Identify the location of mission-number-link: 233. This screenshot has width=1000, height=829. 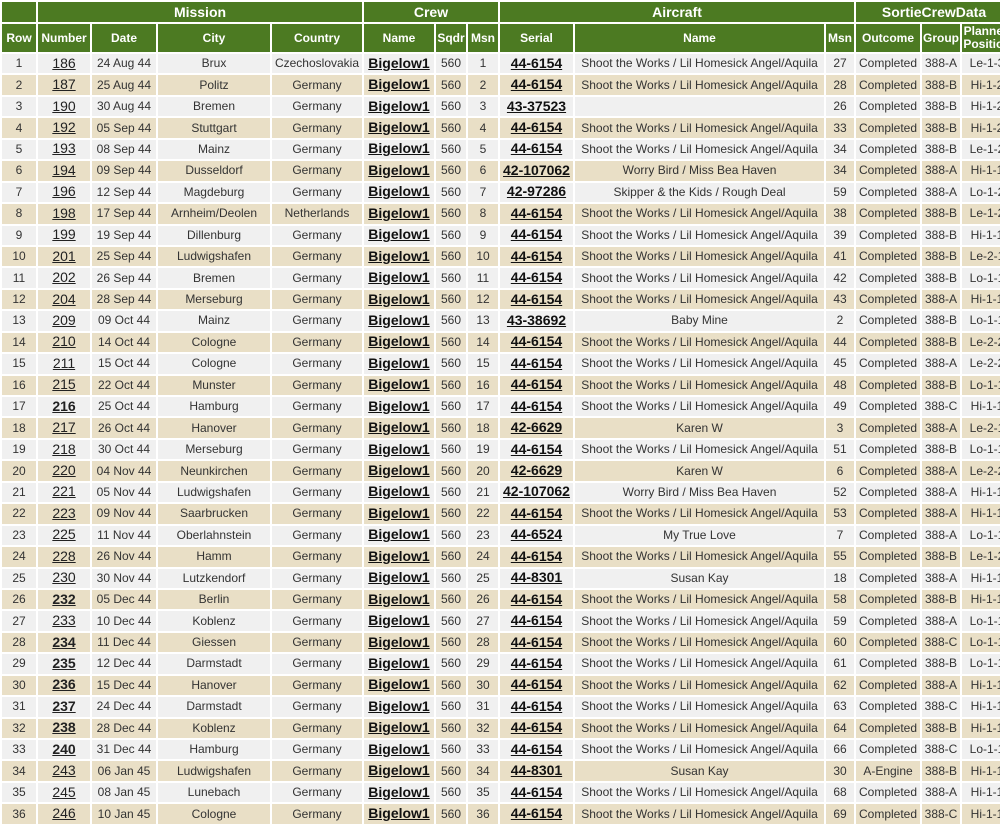
(63, 620).